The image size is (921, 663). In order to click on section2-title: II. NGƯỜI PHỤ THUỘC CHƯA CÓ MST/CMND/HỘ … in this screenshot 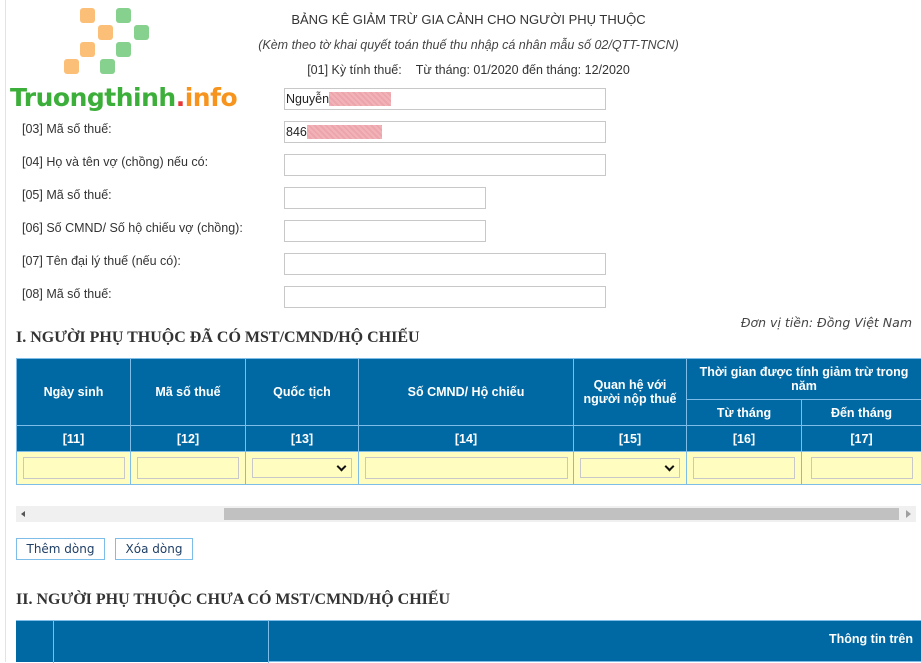, I will do `click(233, 600)`.